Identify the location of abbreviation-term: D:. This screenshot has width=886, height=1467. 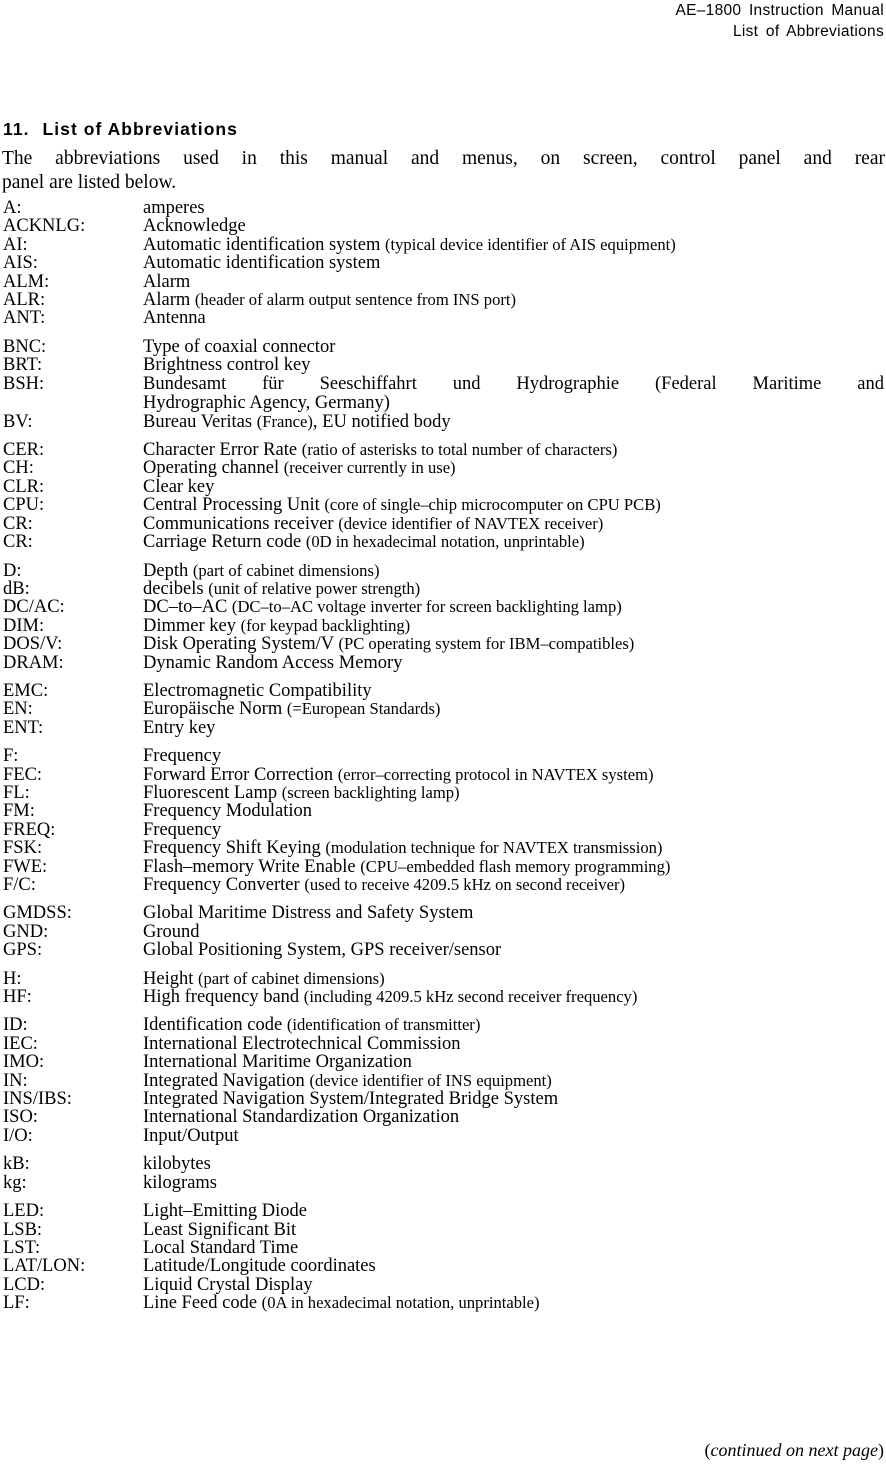
(12, 570).